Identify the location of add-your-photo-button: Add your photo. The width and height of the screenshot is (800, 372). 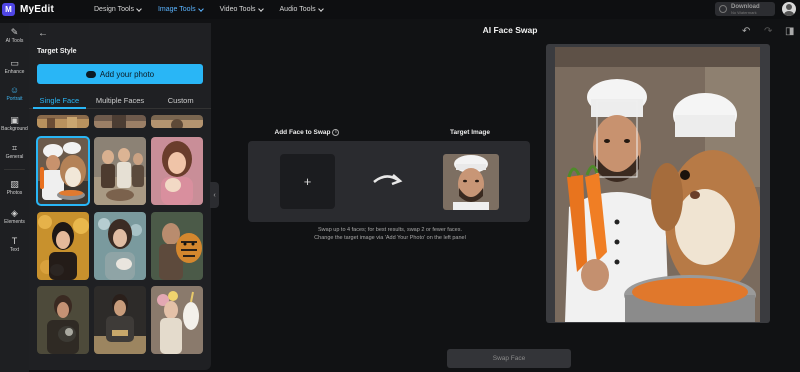
(120, 74).